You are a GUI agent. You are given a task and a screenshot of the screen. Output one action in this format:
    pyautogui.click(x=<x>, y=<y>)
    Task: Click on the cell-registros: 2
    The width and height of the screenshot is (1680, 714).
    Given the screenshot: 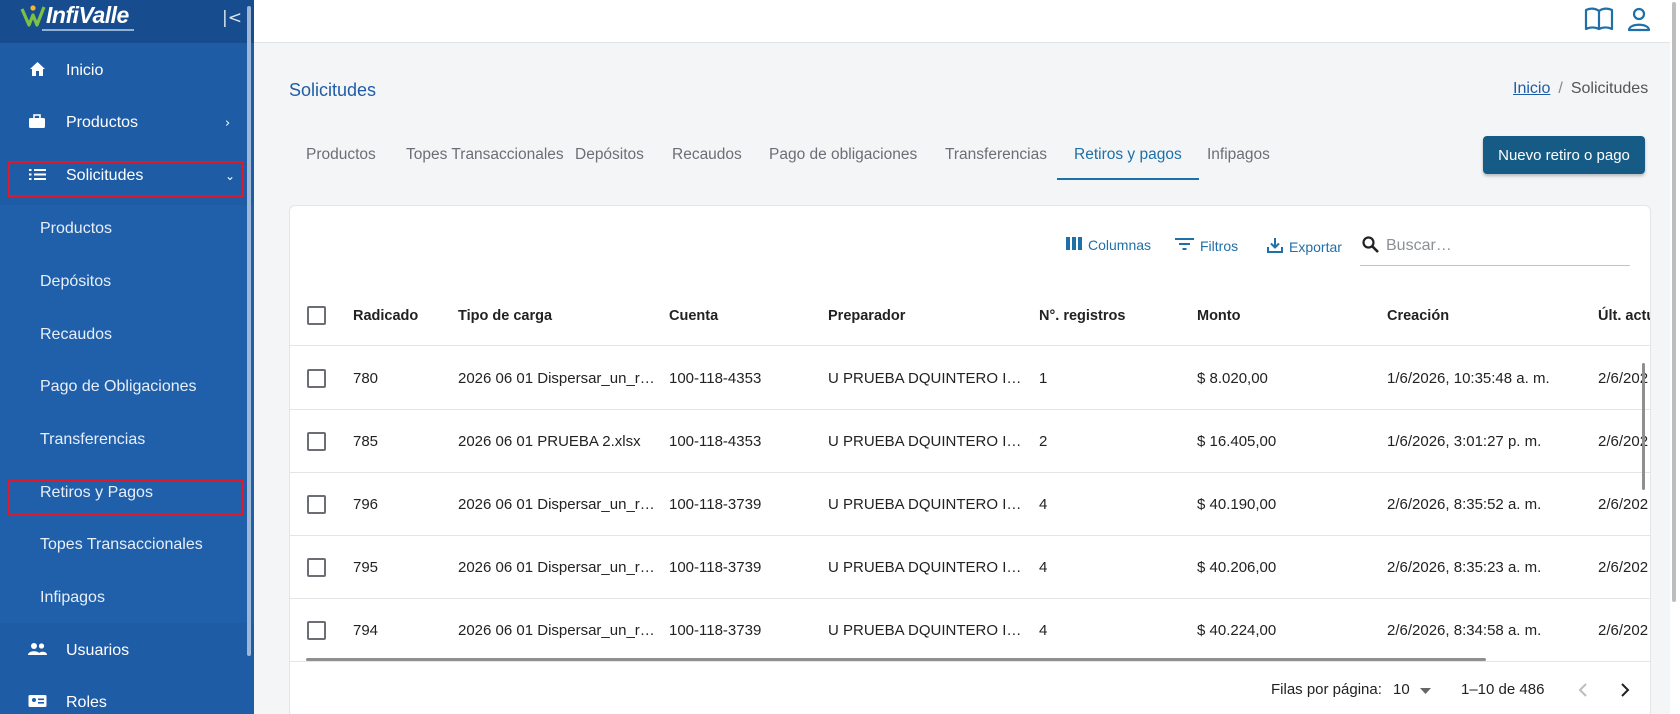 What is the action you would take?
    pyautogui.click(x=1043, y=441)
    